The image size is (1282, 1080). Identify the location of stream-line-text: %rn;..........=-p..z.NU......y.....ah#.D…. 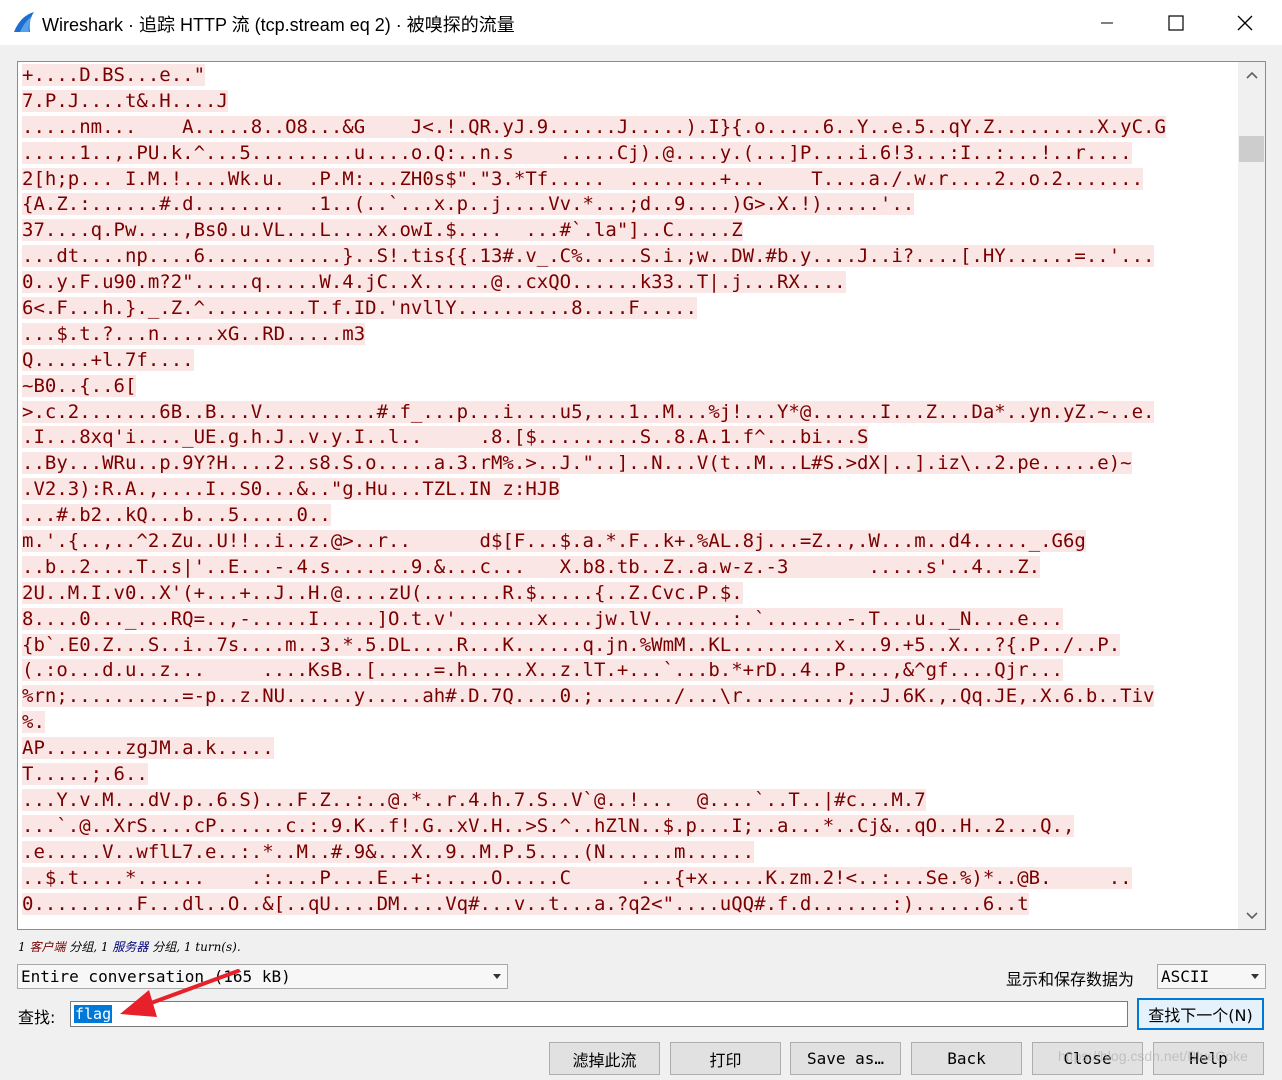
(588, 696).